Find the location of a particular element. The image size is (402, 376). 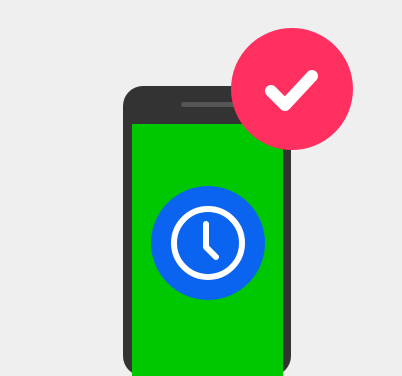

success-badge is located at coordinates (292, 89).